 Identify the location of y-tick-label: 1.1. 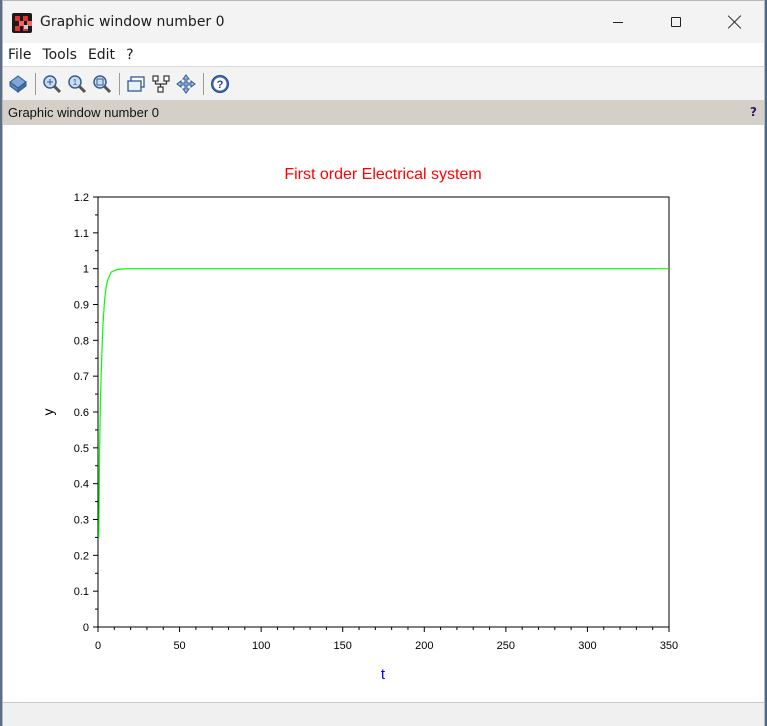
(81, 234).